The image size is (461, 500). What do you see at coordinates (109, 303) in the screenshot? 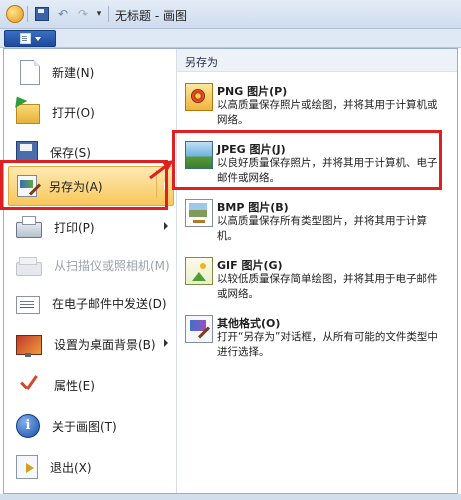
I see `menu-item-label: 在电子邮件中发送(D)` at bounding box center [109, 303].